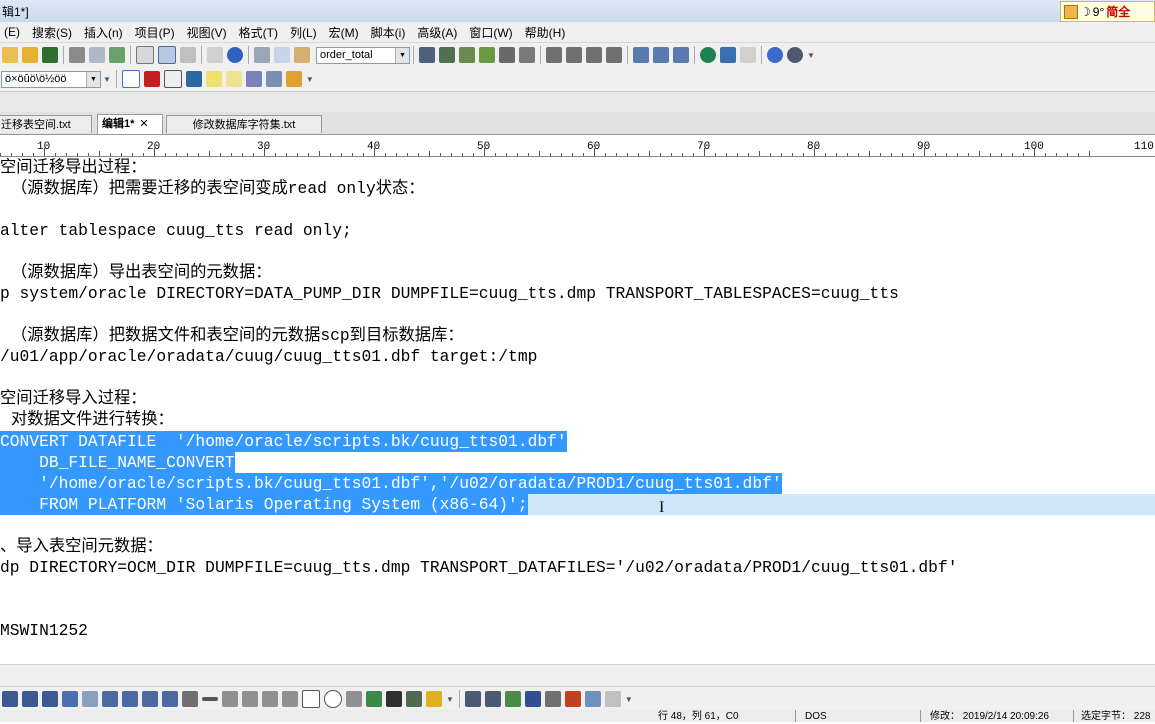  Describe the element at coordinates (748, 55) in the screenshot. I see `document-icon` at that location.